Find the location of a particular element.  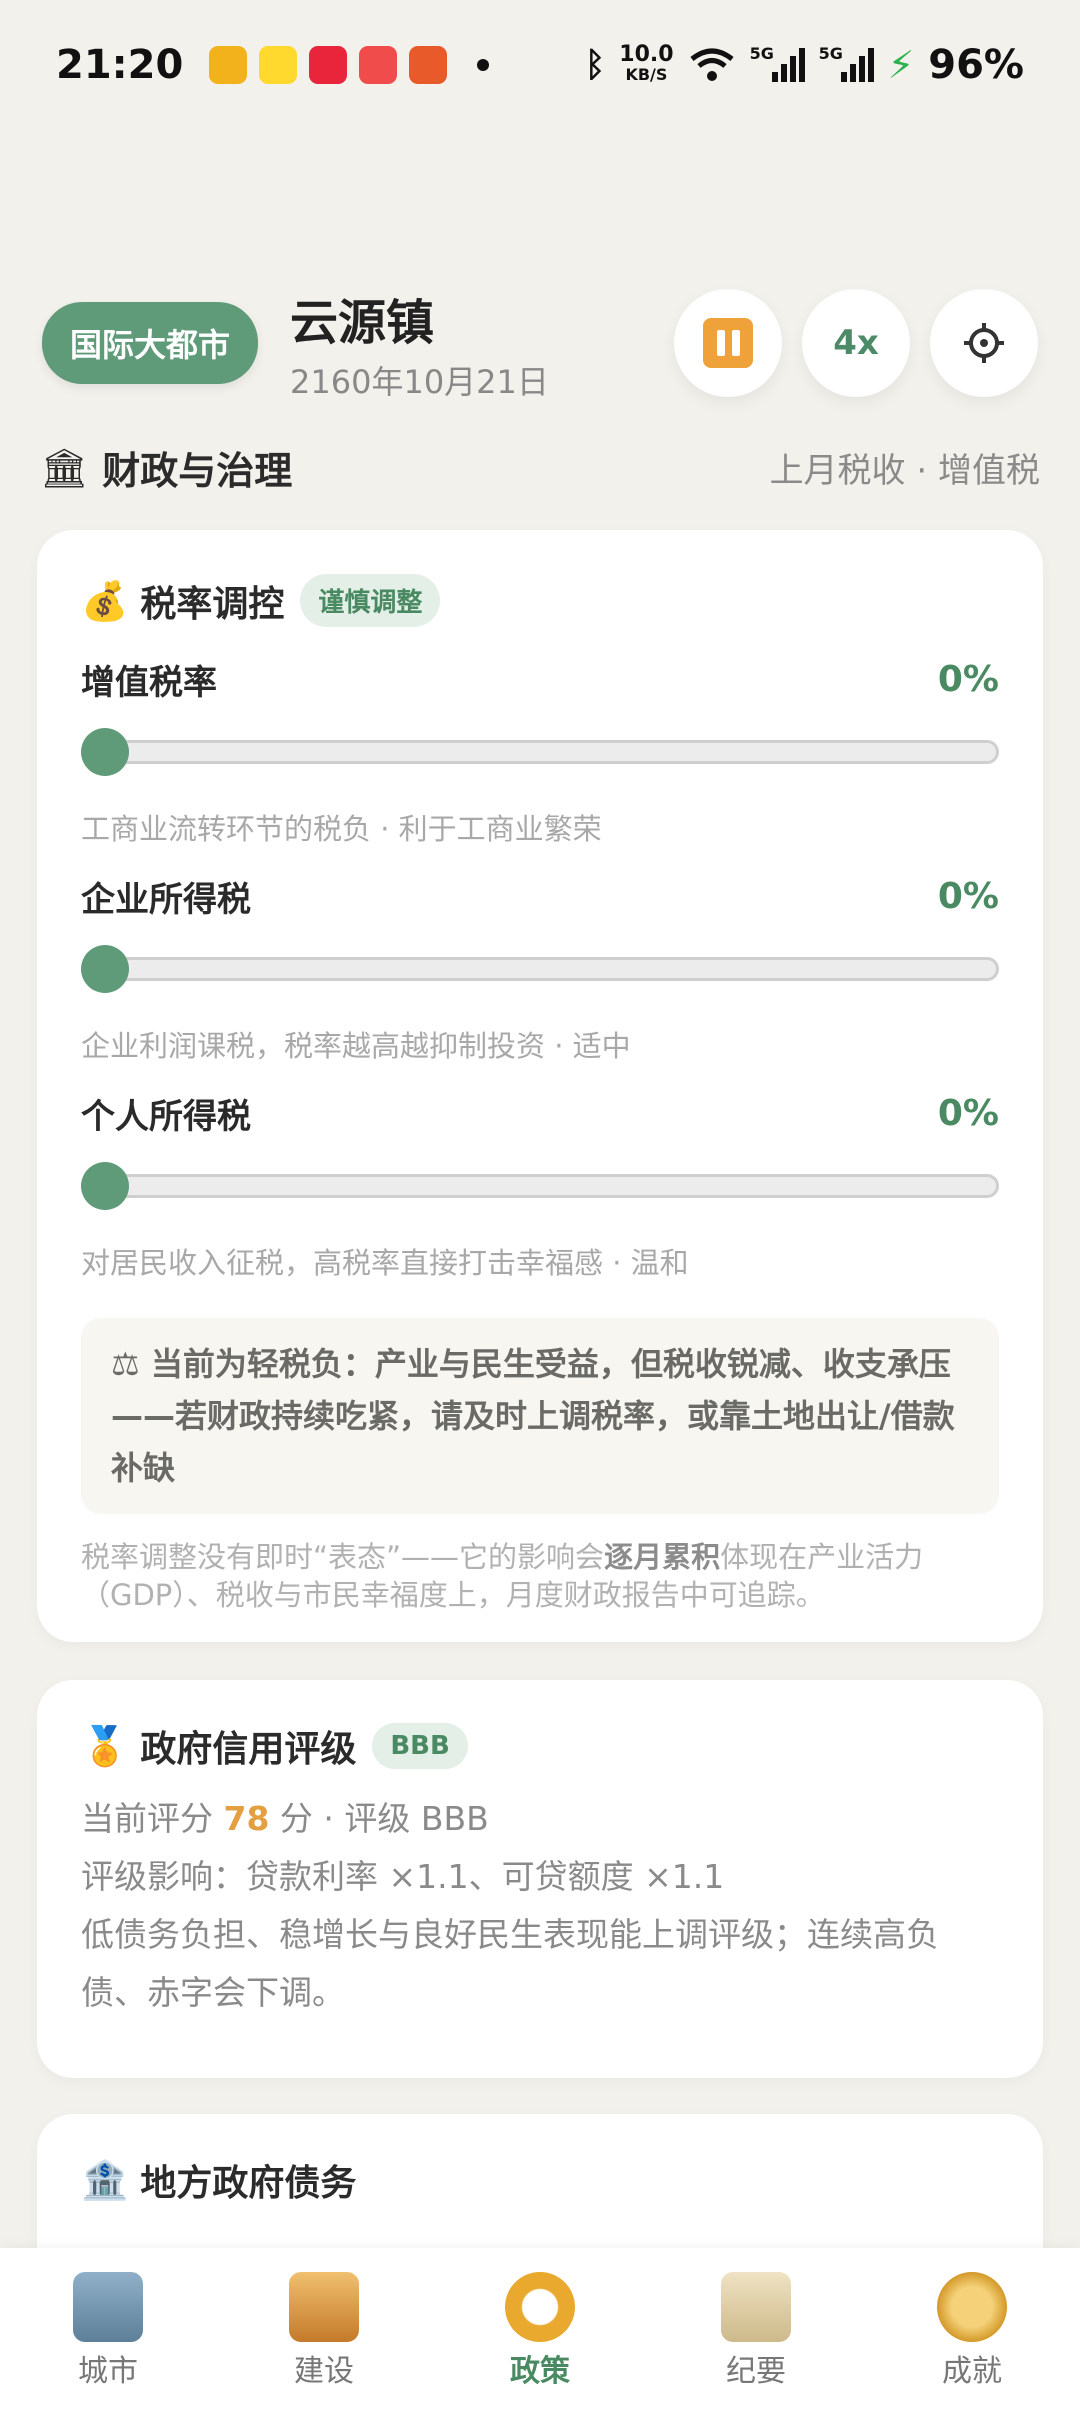

tax-name: 增值税率 is located at coordinates (149, 683).